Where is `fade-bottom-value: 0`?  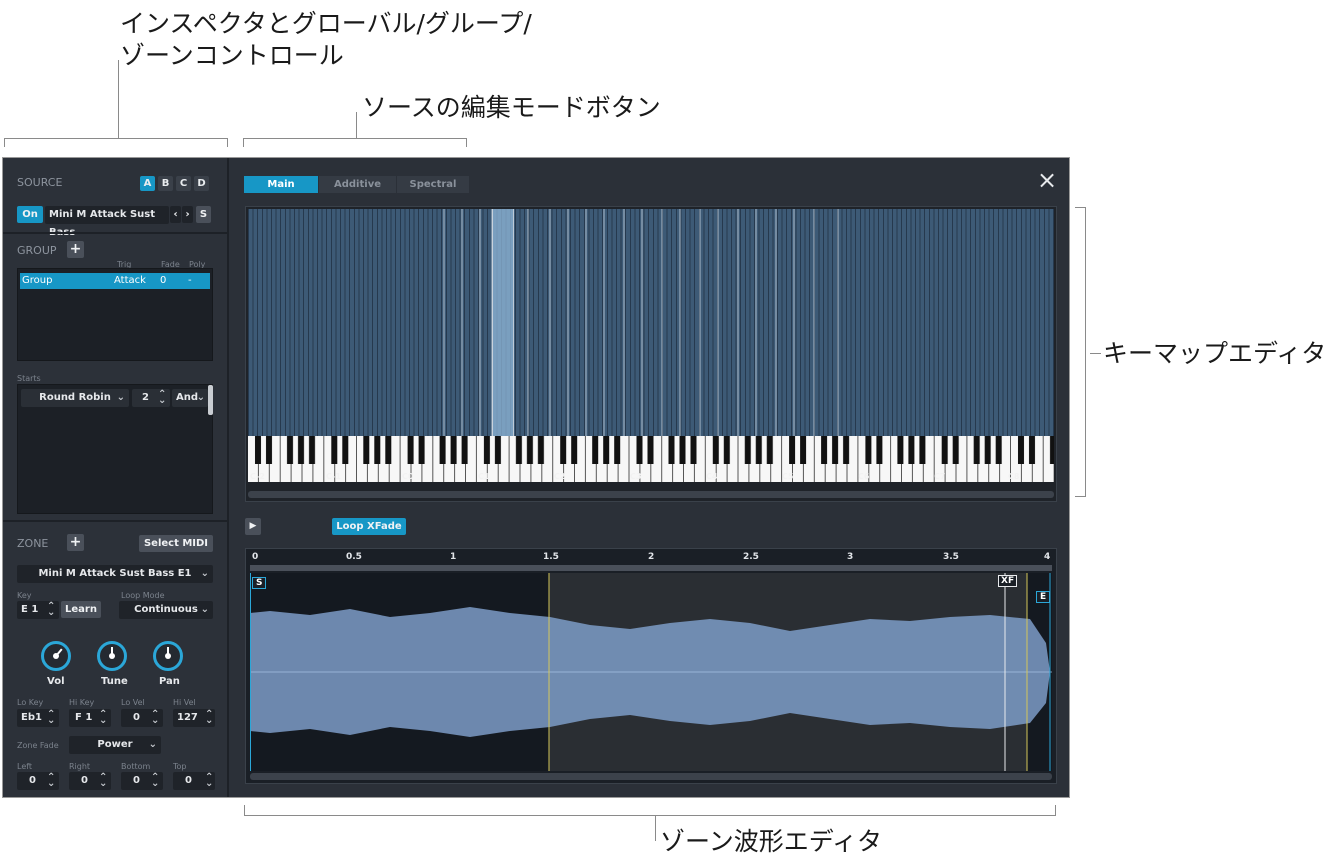 fade-bottom-value: 0 is located at coordinates (136, 780).